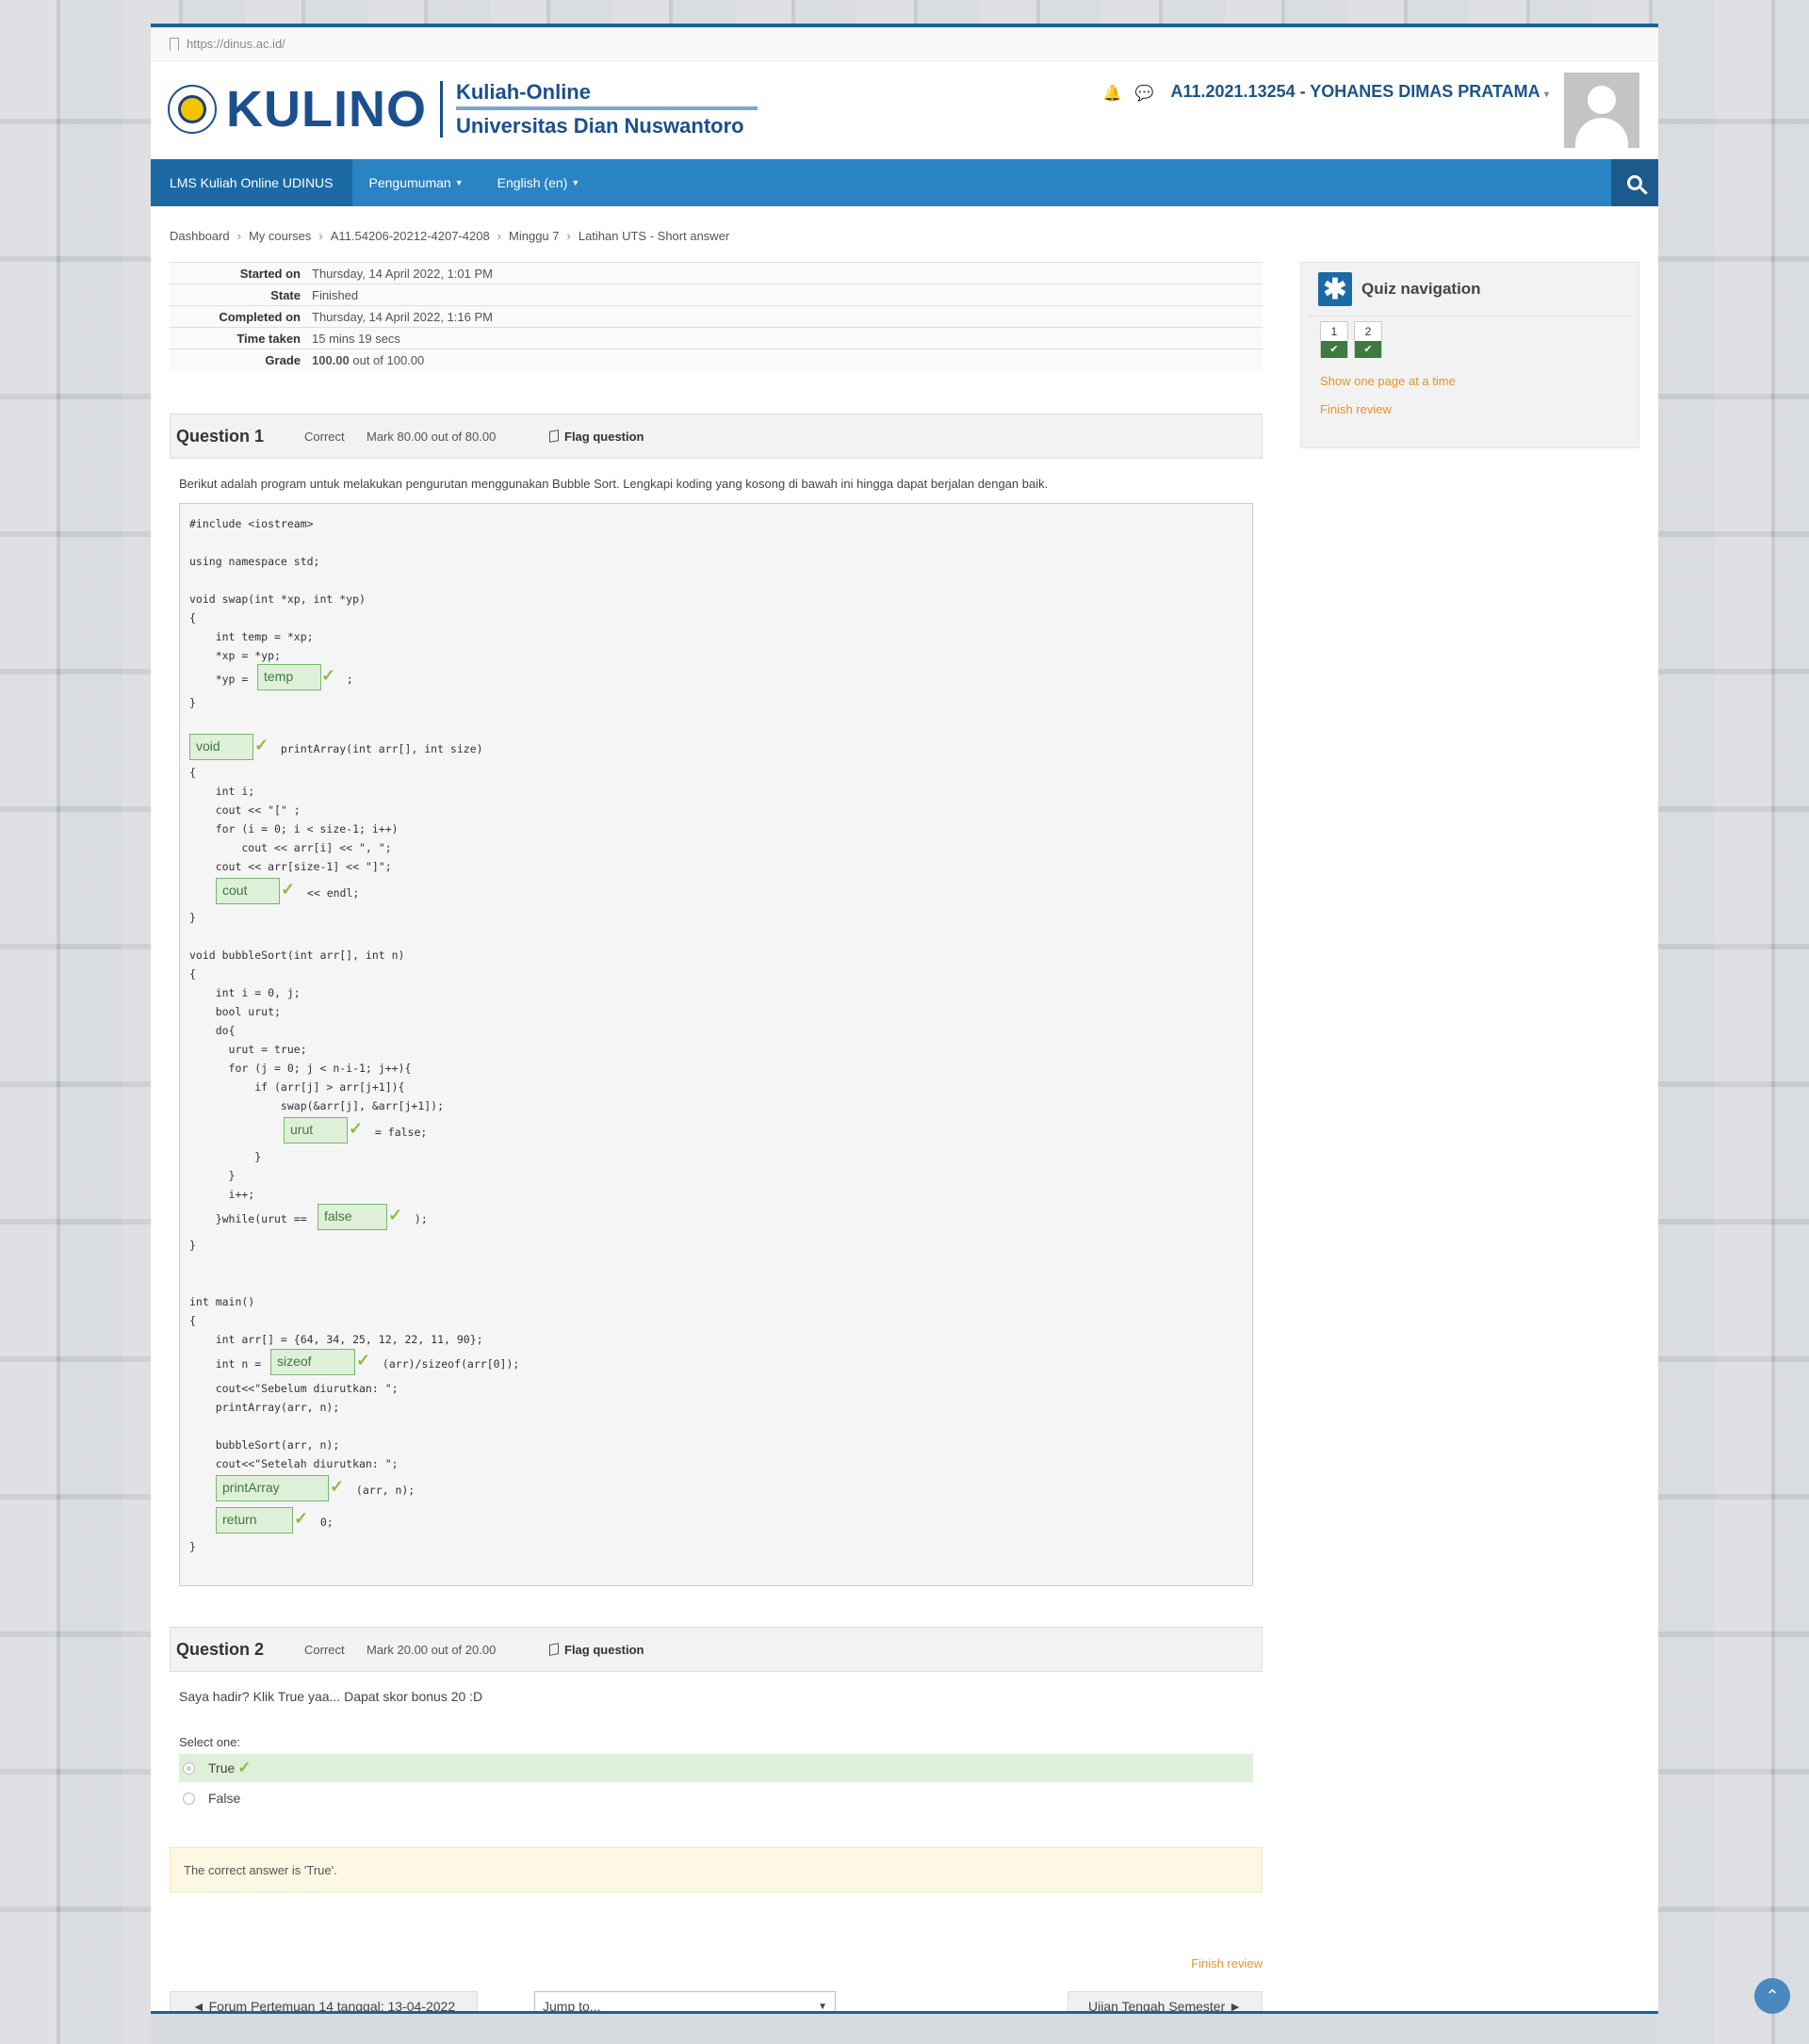  Describe the element at coordinates (272, 1488) in the screenshot. I see `answer-field: printArray` at that location.